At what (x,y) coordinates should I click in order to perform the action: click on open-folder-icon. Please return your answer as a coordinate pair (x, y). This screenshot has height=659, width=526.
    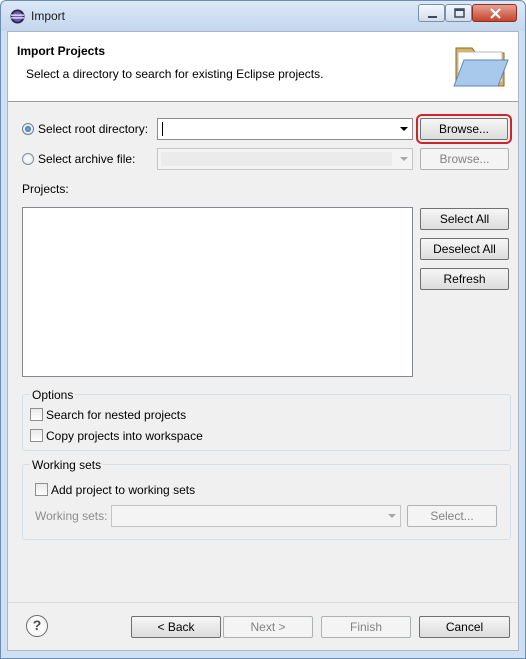
    Looking at the image, I should click on (481, 67).